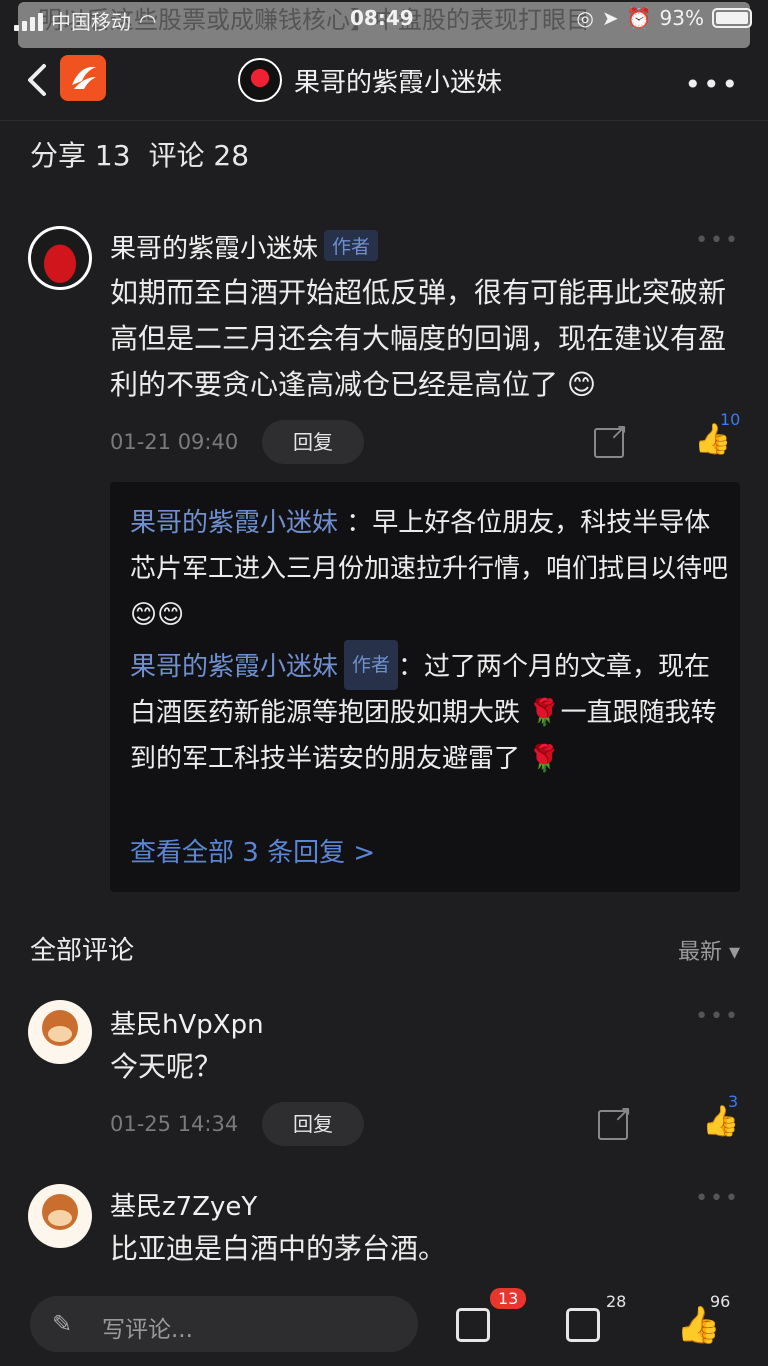  What do you see at coordinates (398, 80) in the screenshot?
I see `page-title: 果哥的紫霞小迷妹` at bounding box center [398, 80].